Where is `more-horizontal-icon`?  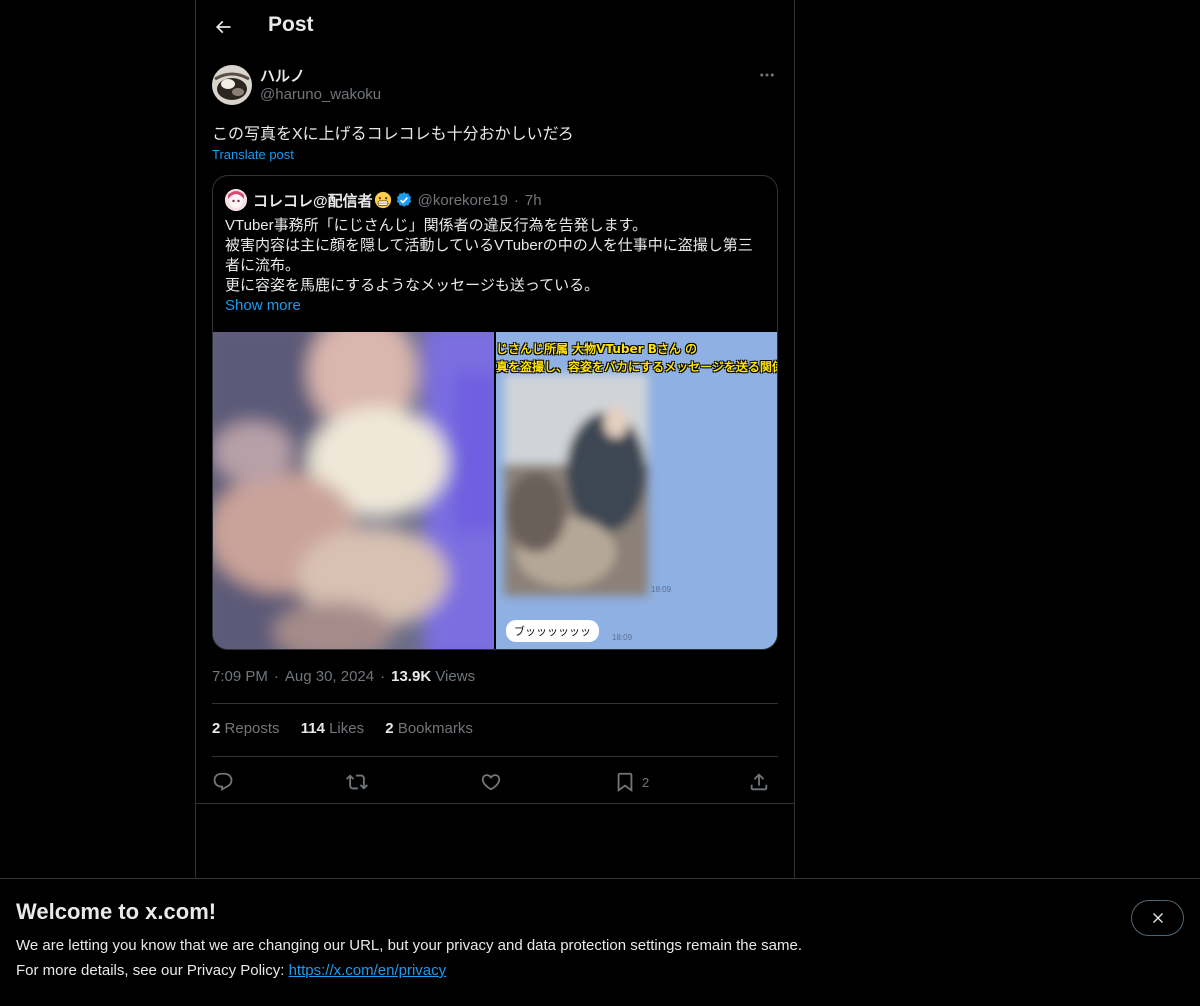
more-horizontal-icon is located at coordinates (767, 75).